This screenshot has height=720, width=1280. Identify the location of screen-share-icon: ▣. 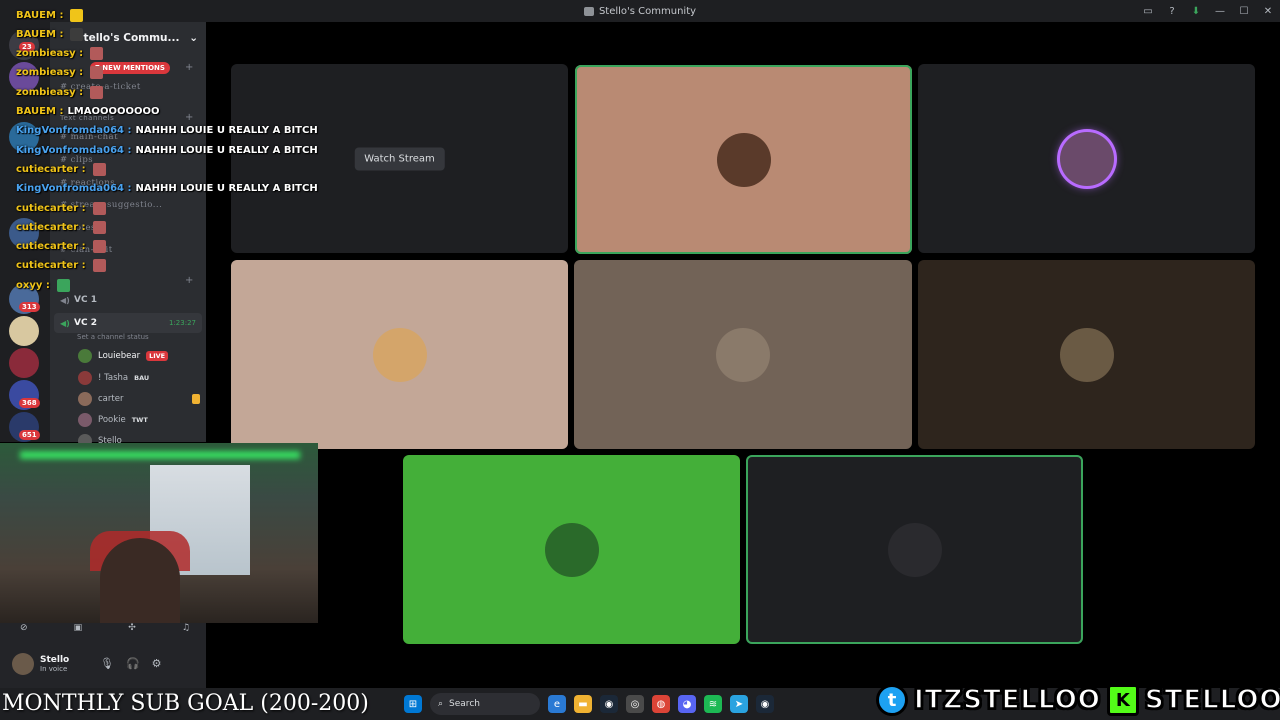
(78, 628).